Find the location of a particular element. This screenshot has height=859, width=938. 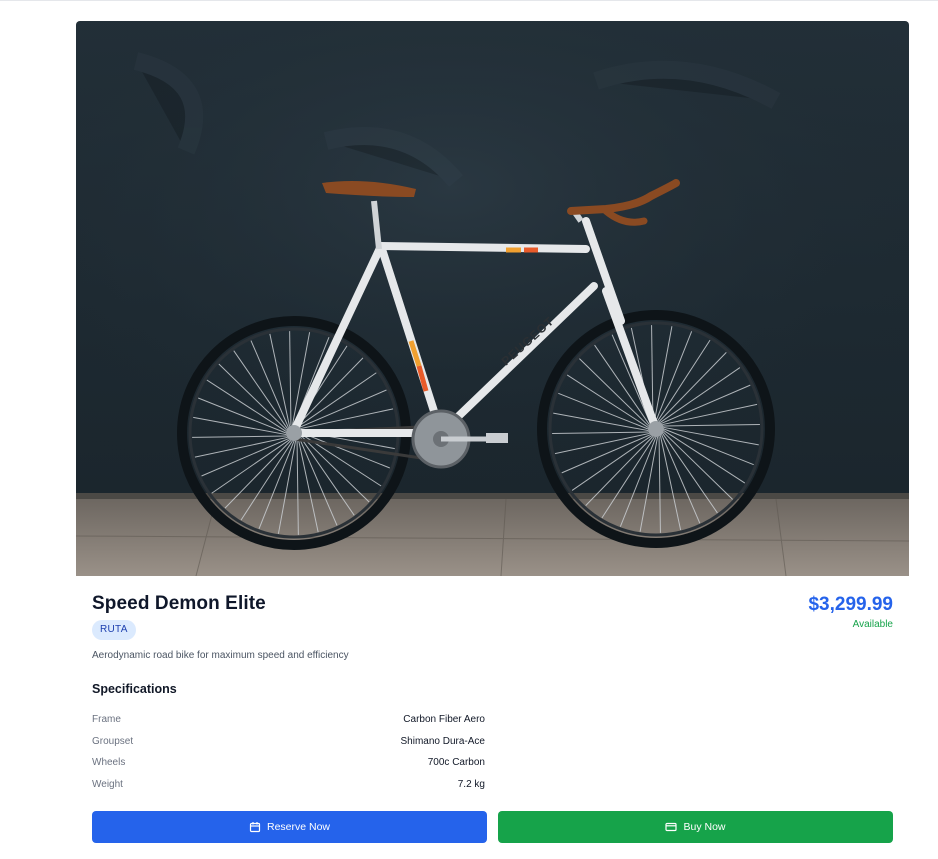

spec-row: Weight 7.2 kg is located at coordinates (288, 785).